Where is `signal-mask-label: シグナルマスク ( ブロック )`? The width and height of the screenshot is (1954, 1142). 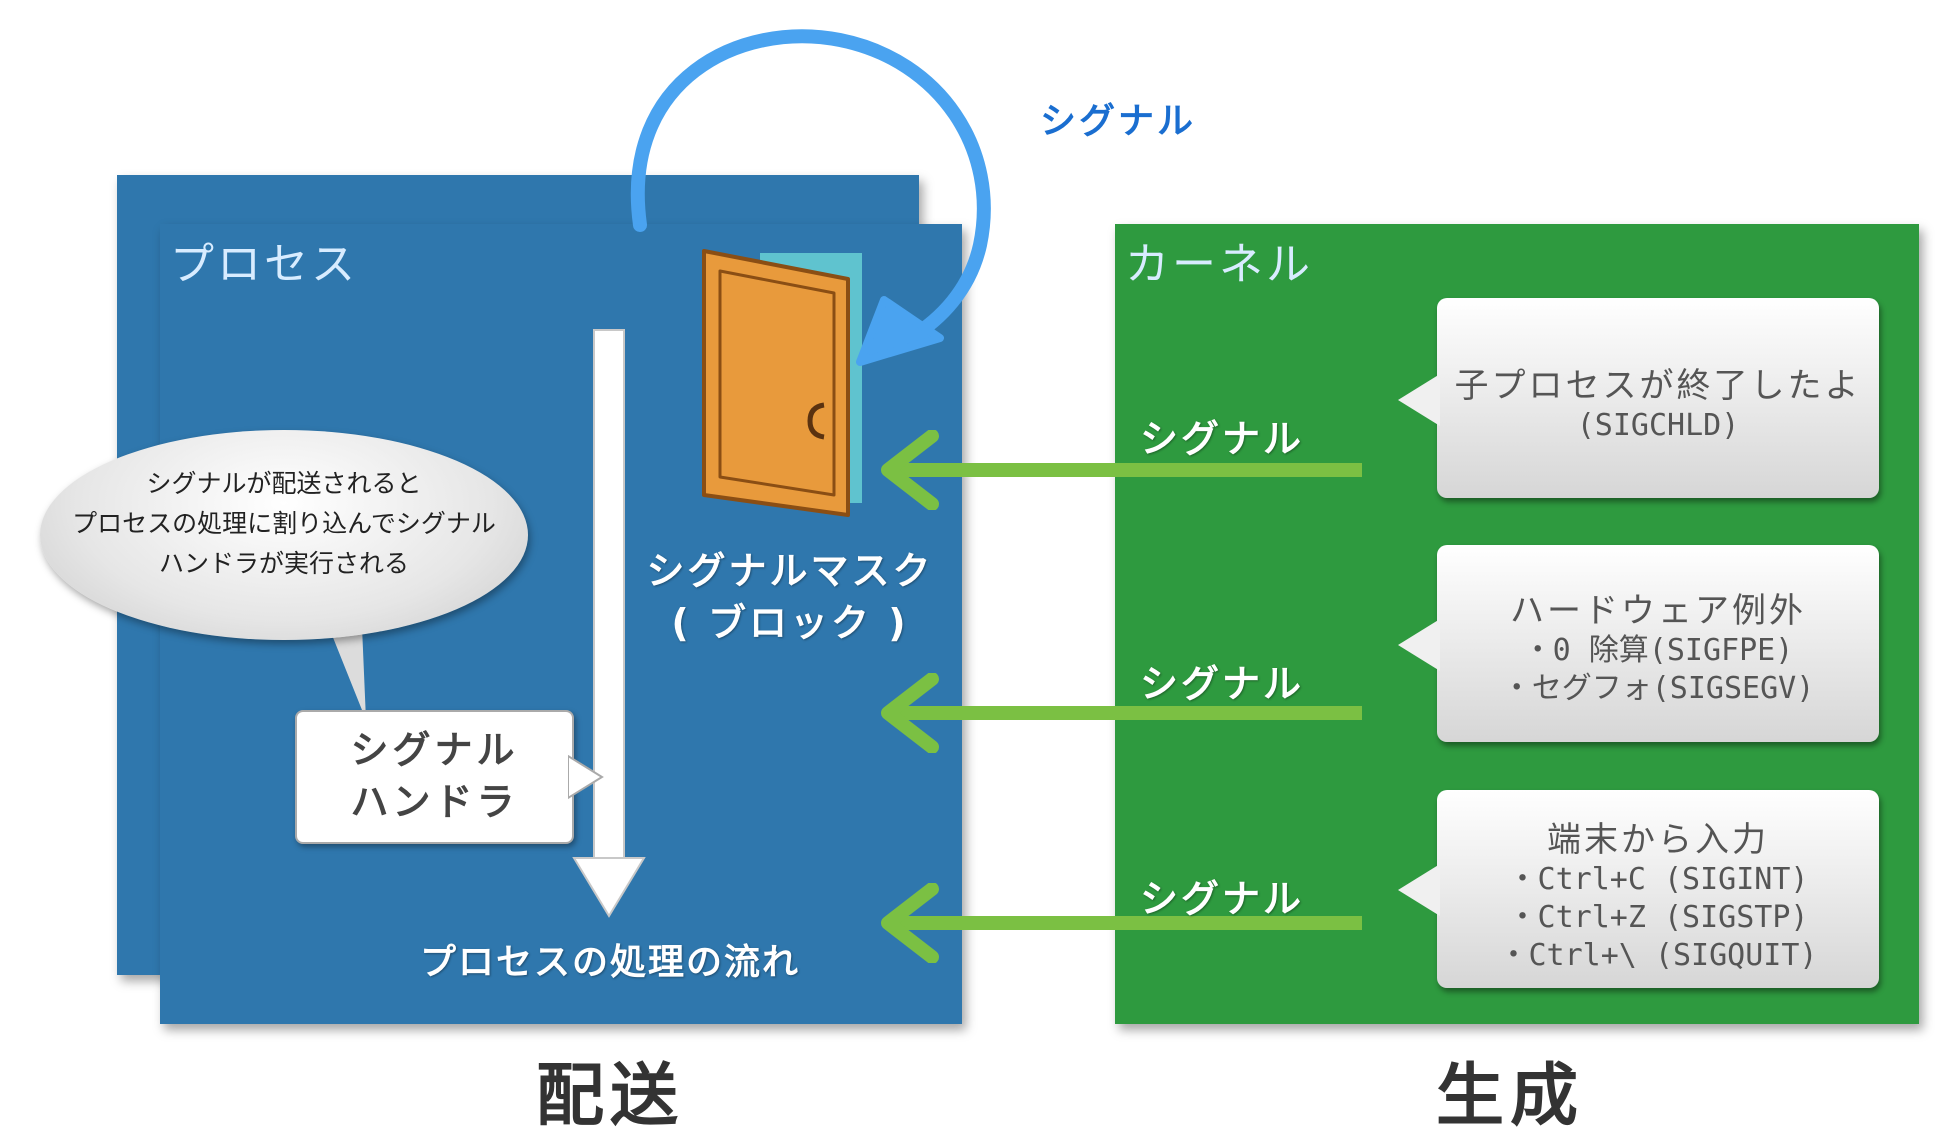
signal-mask-label: シグナルマスク ( ブロック ) is located at coordinates (790, 597).